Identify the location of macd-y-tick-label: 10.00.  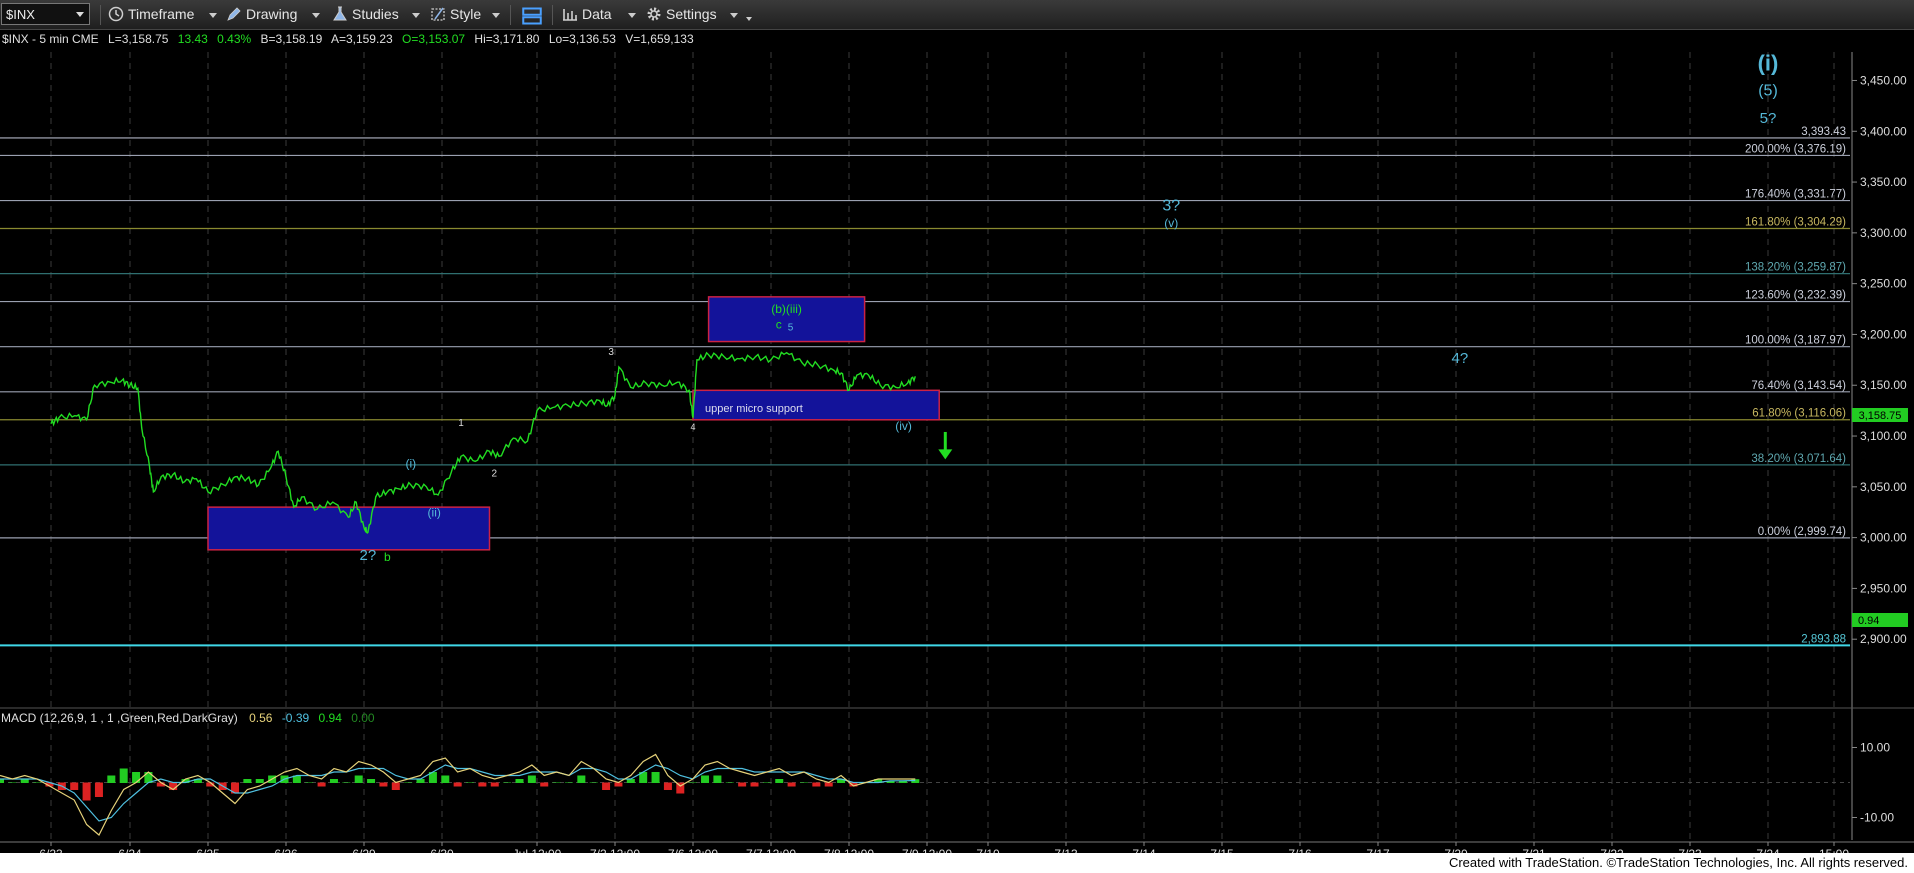
(1875, 748).